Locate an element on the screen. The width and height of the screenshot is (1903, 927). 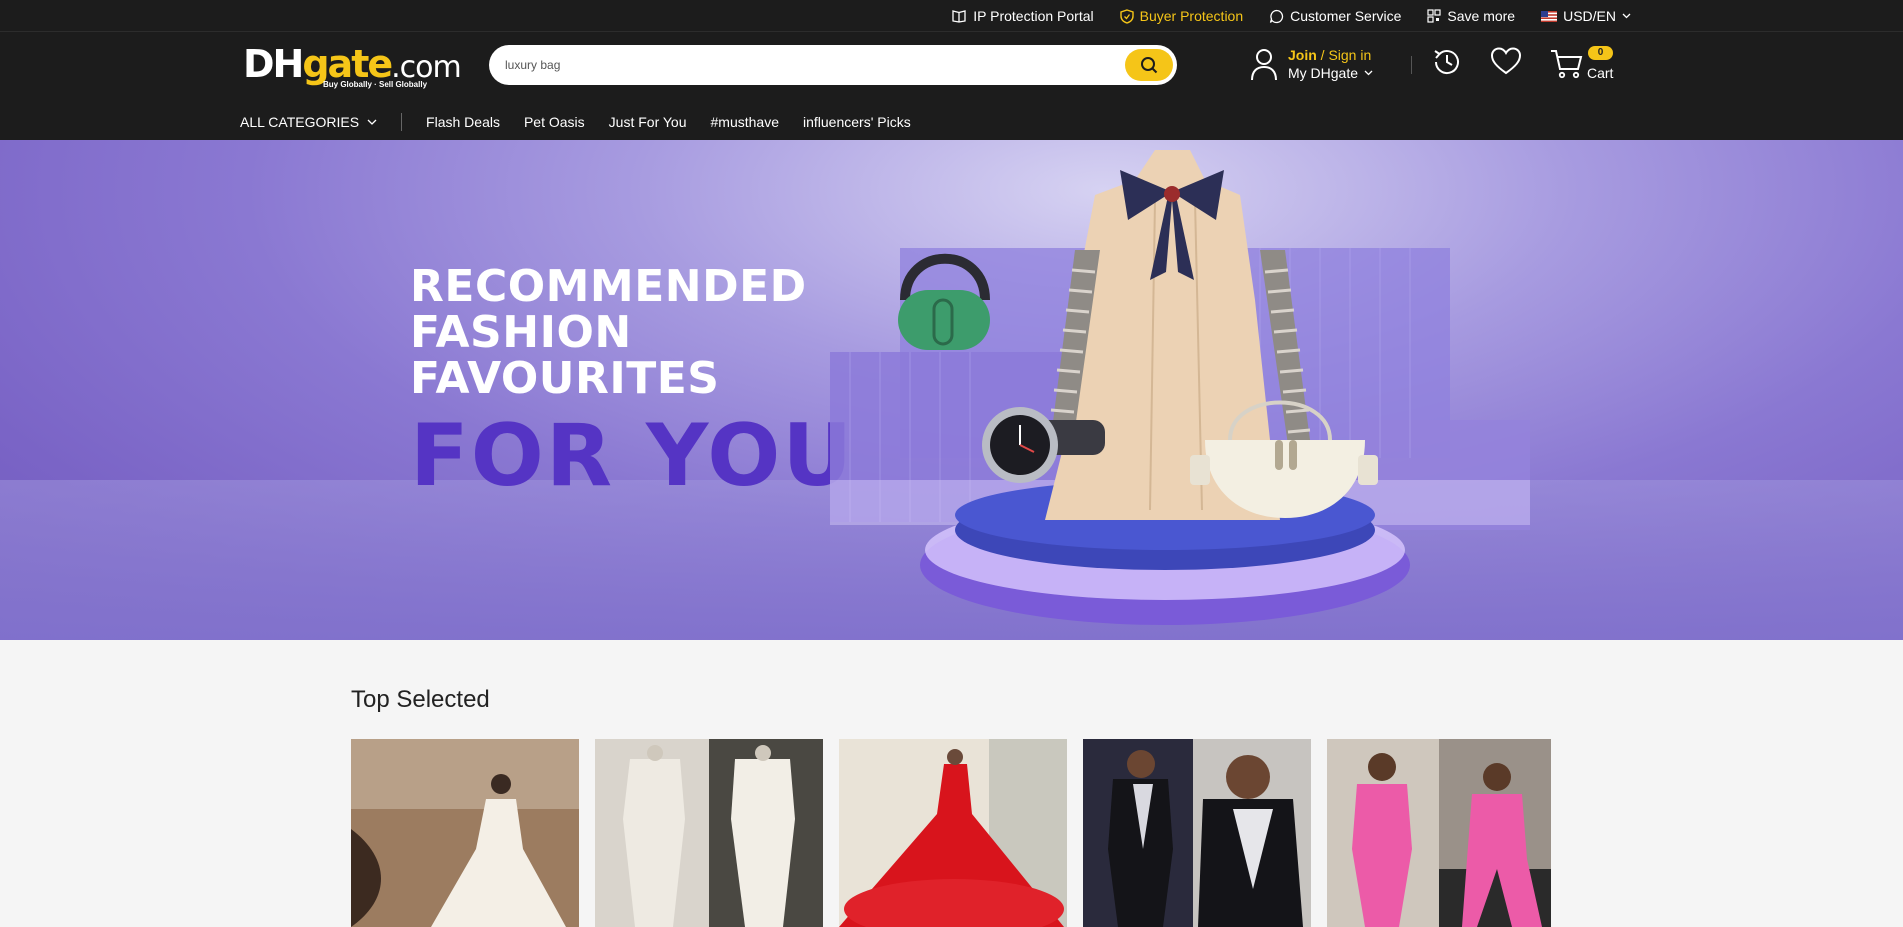
ip-protection-link: IP Protection Portal is located at coordinates (1023, 16).